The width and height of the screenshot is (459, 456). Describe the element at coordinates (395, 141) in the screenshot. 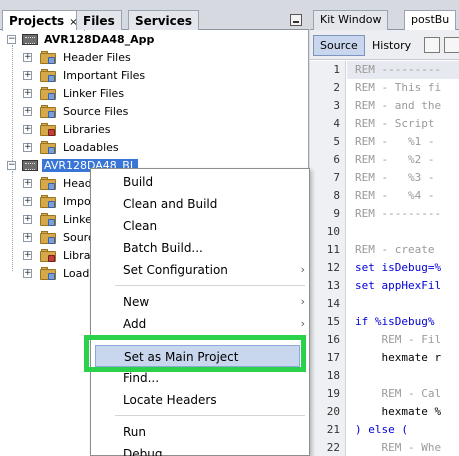

I see `code-line: REM - %1 -` at that location.